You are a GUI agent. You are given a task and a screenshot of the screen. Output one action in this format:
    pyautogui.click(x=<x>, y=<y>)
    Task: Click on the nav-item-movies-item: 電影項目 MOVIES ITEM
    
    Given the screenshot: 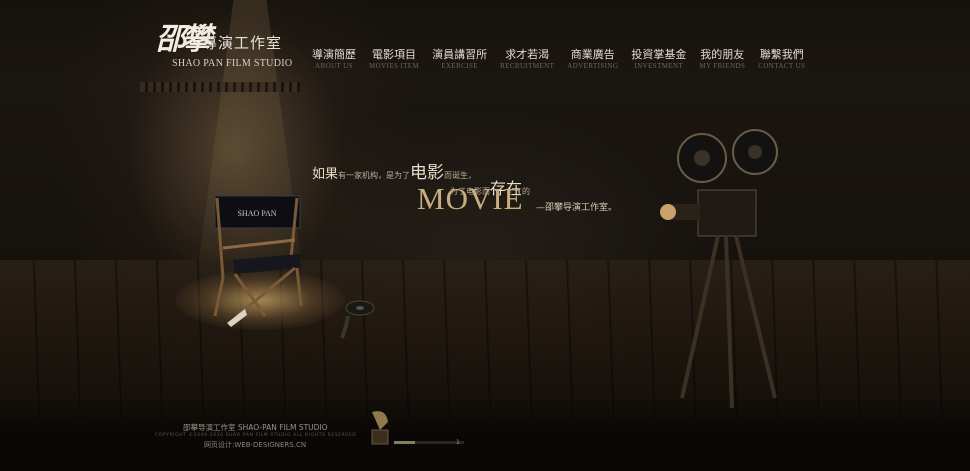 What is the action you would take?
    pyautogui.click(x=394, y=61)
    